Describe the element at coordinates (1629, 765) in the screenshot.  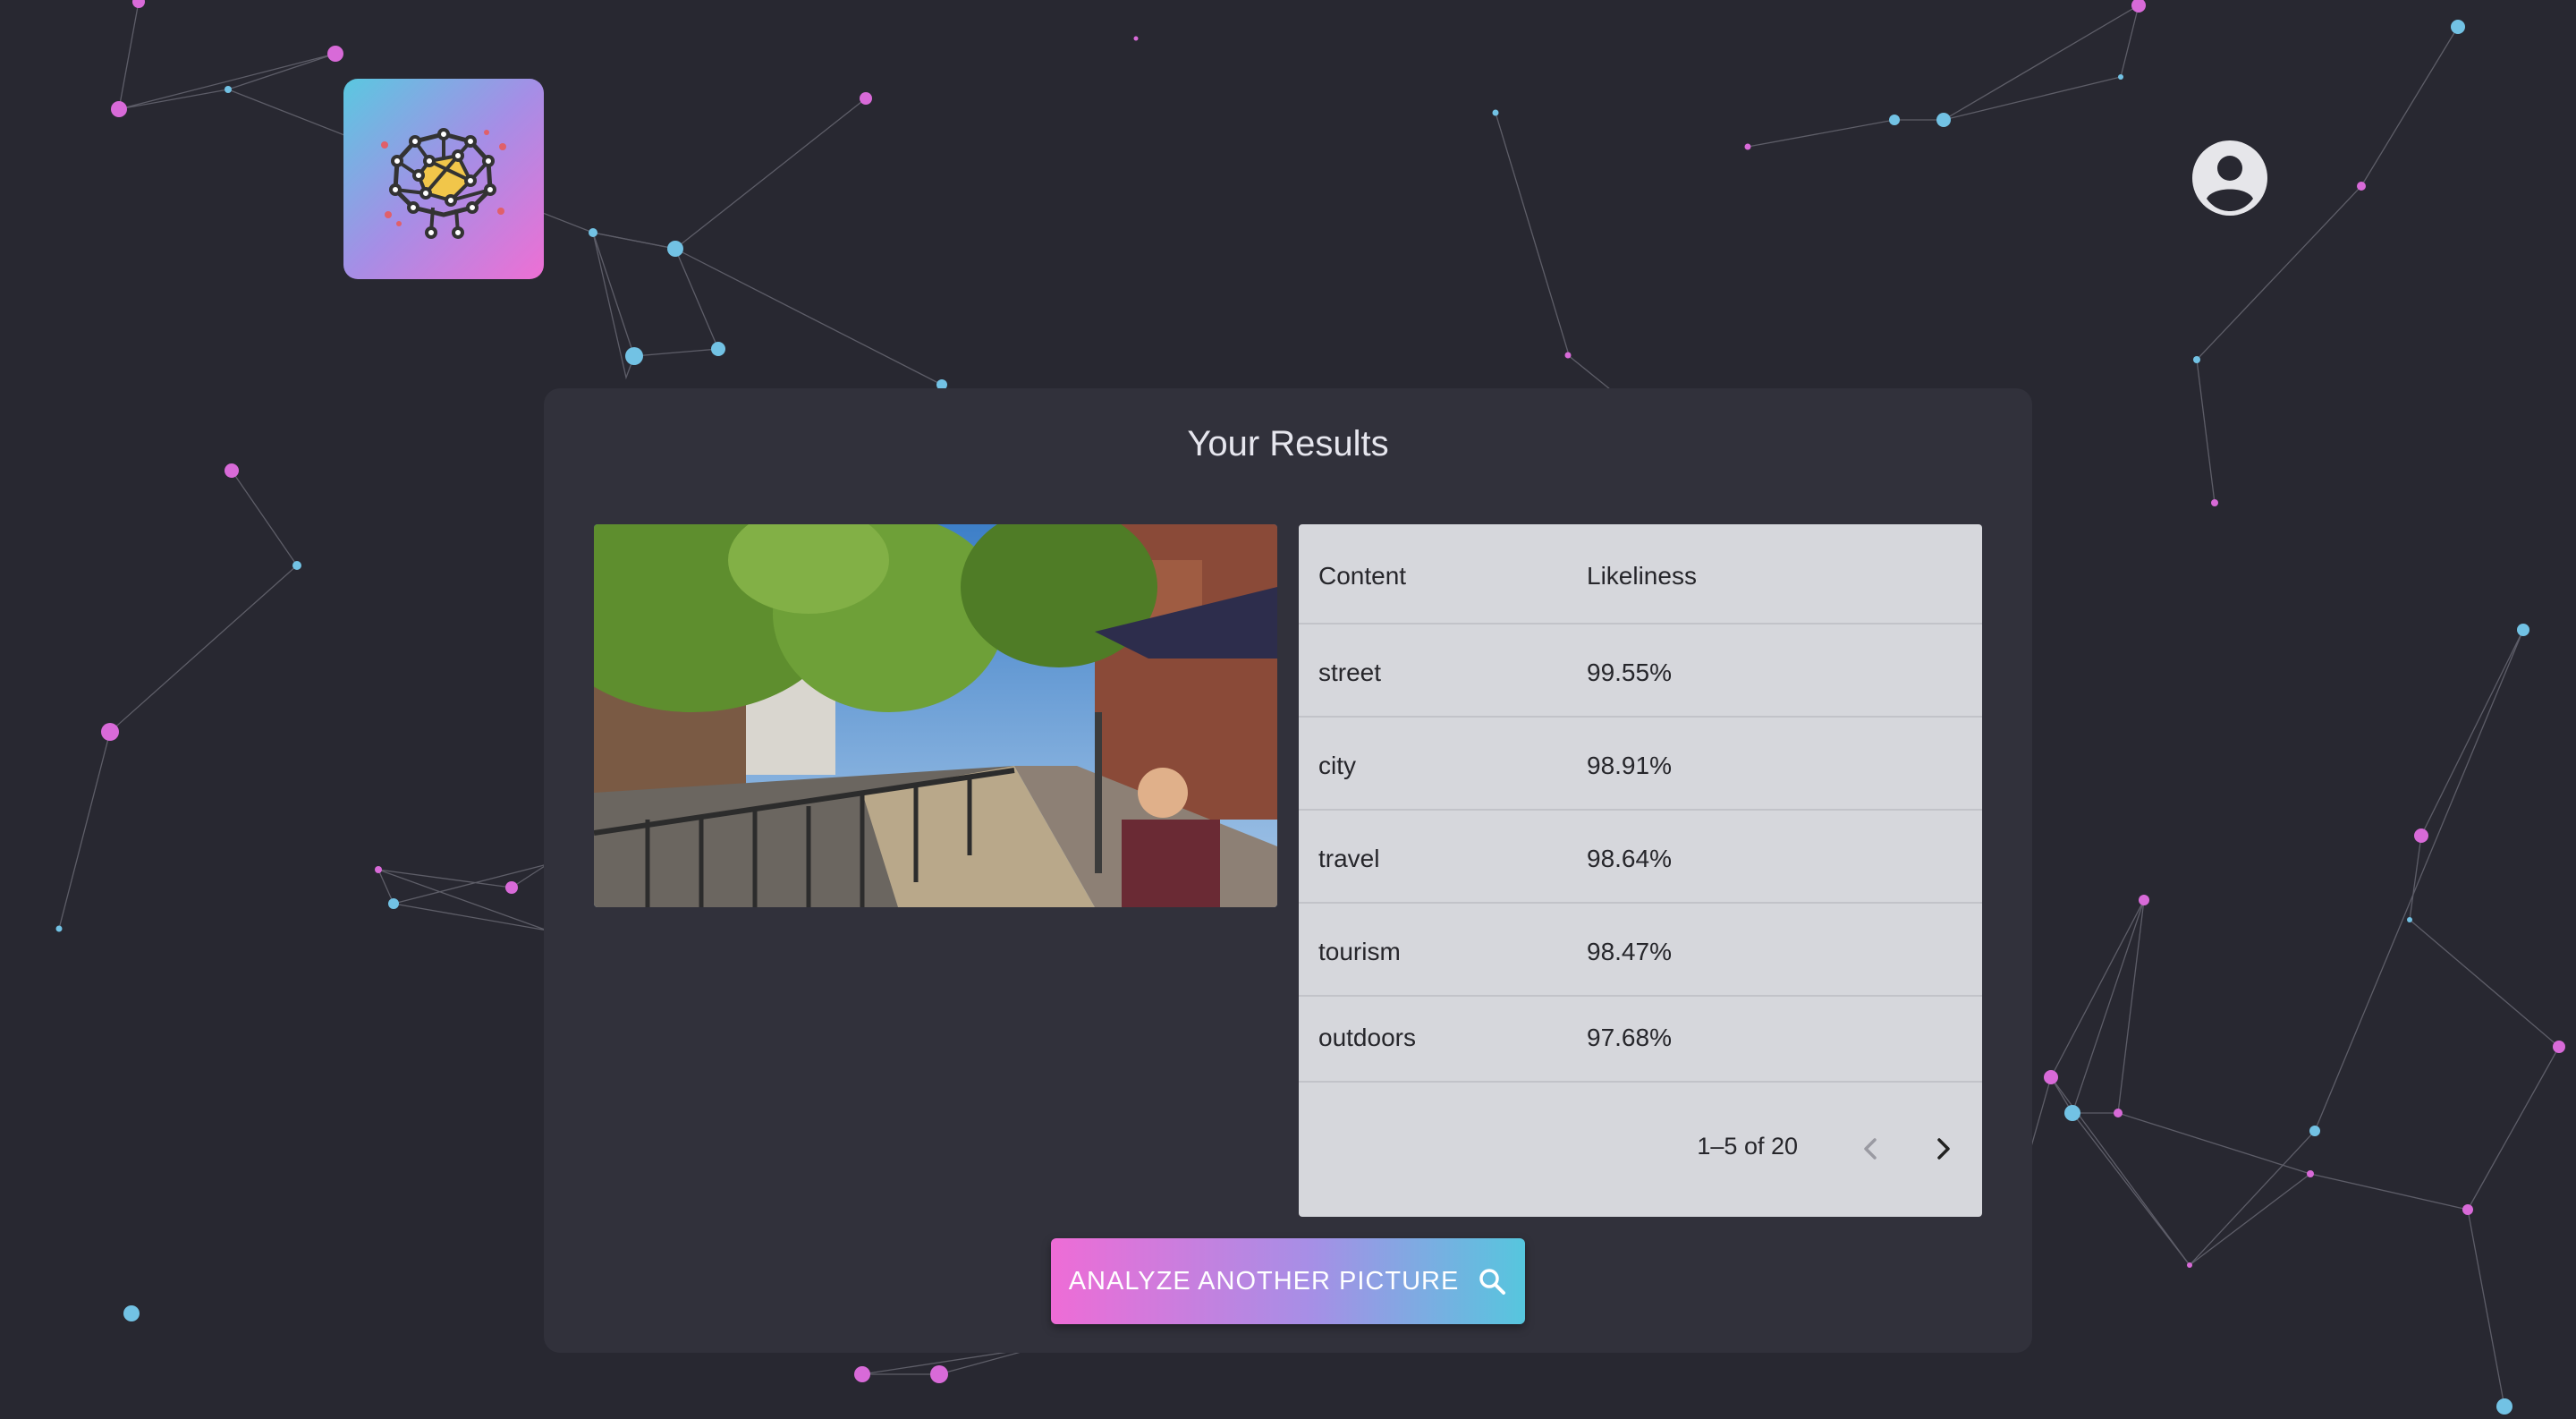
I see `row-likeliness: 98.91%` at that location.